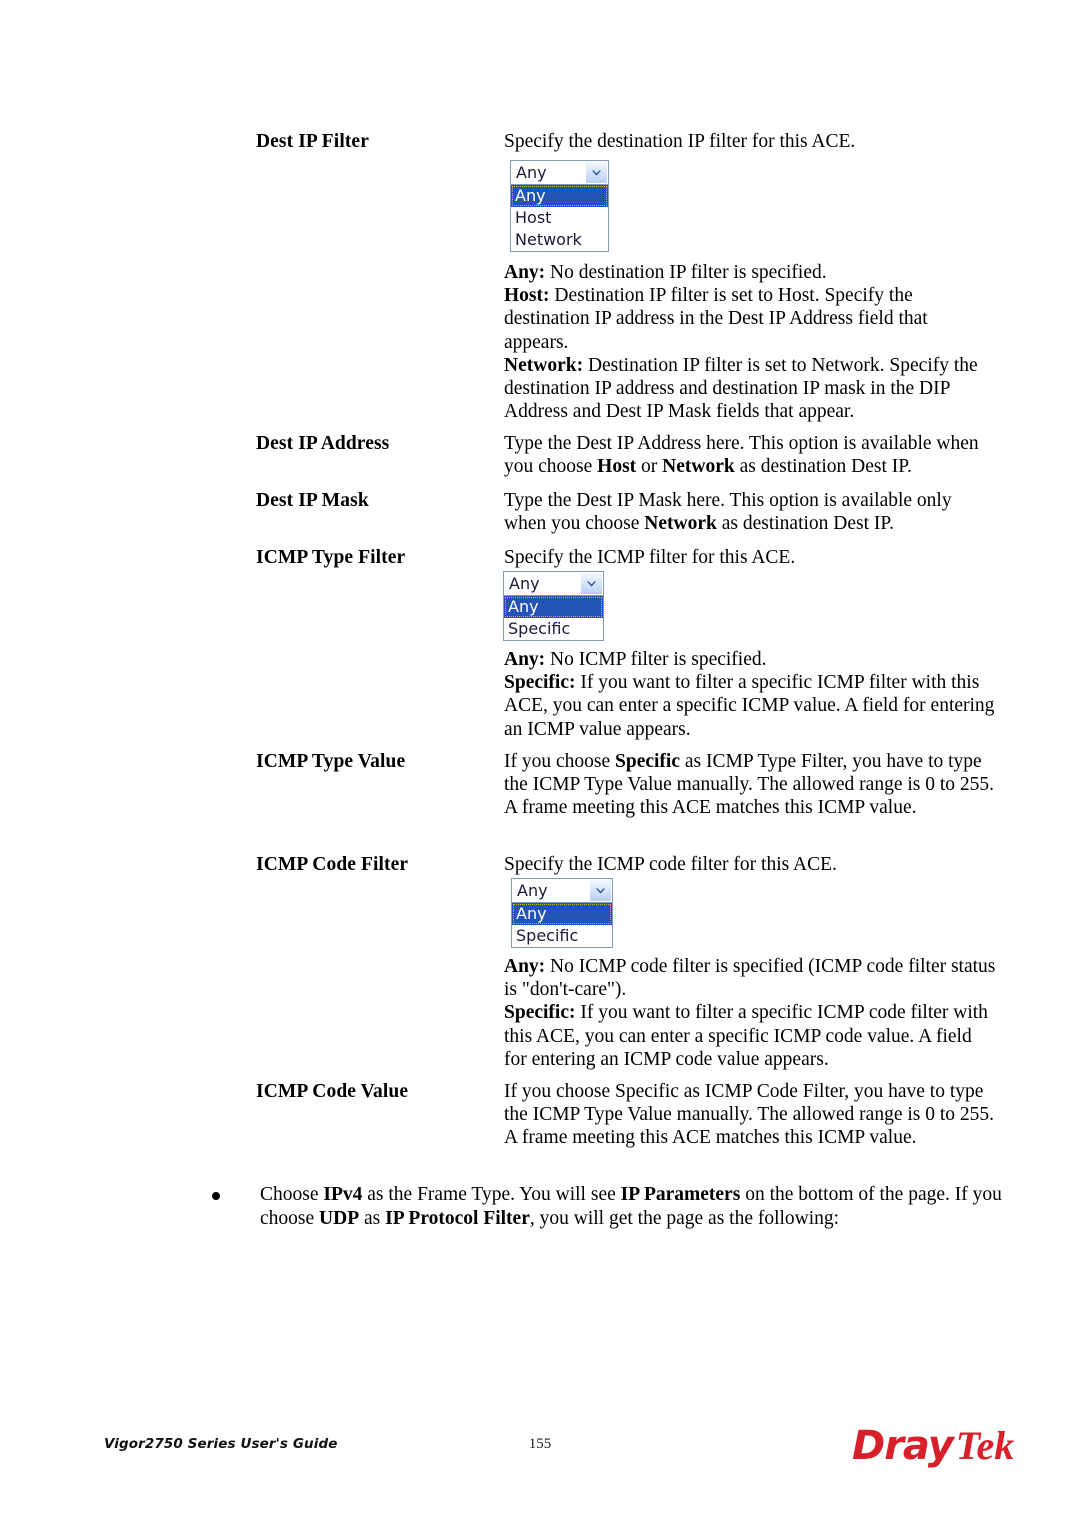 The height and width of the screenshot is (1528, 1080). I want to click on dropdown-option: Host, so click(559, 218).